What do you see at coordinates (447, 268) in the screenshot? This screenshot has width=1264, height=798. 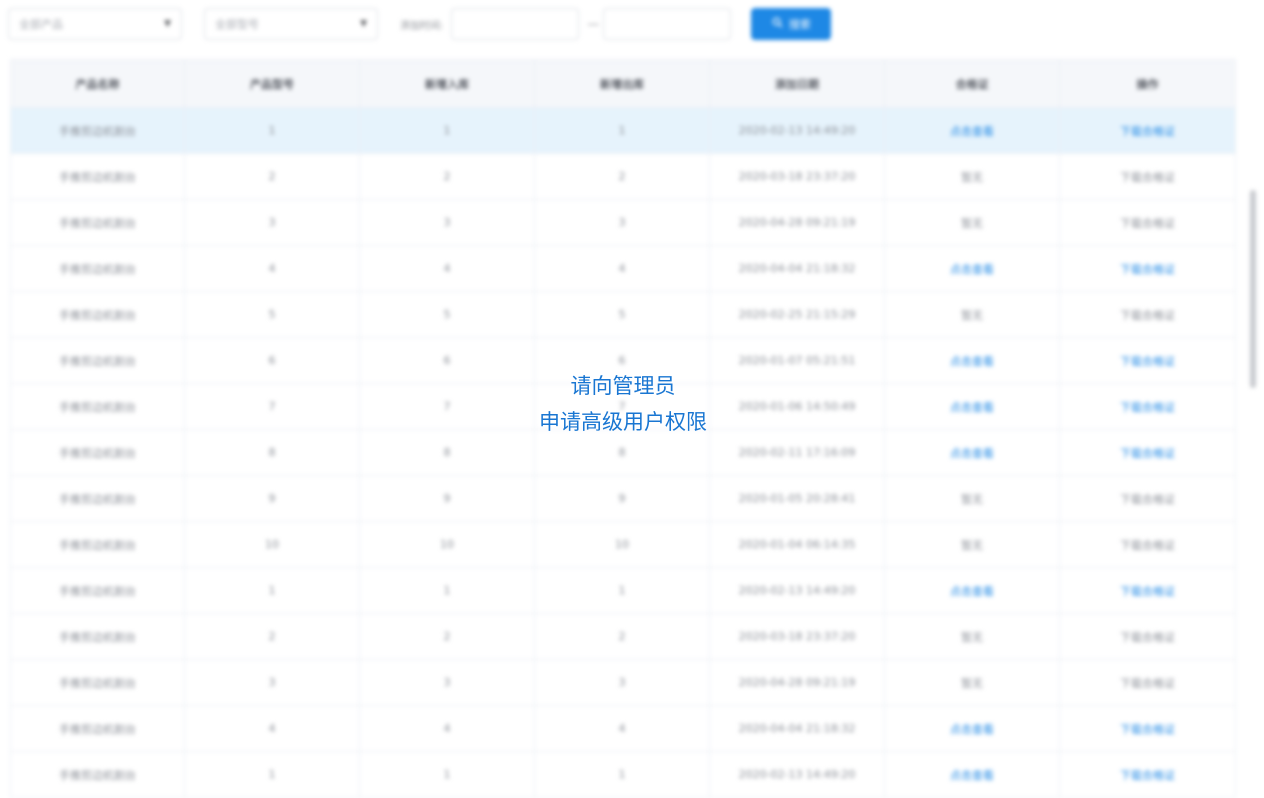 I see `cell-stock-in: 4` at bounding box center [447, 268].